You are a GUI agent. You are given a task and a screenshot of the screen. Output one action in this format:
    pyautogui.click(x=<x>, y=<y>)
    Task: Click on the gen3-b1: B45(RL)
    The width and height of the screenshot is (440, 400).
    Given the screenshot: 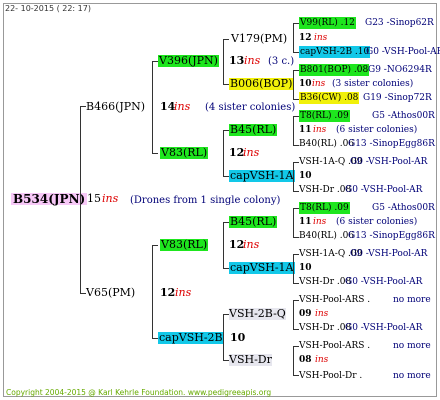 What is the action you would take?
    pyautogui.click(x=253, y=130)
    